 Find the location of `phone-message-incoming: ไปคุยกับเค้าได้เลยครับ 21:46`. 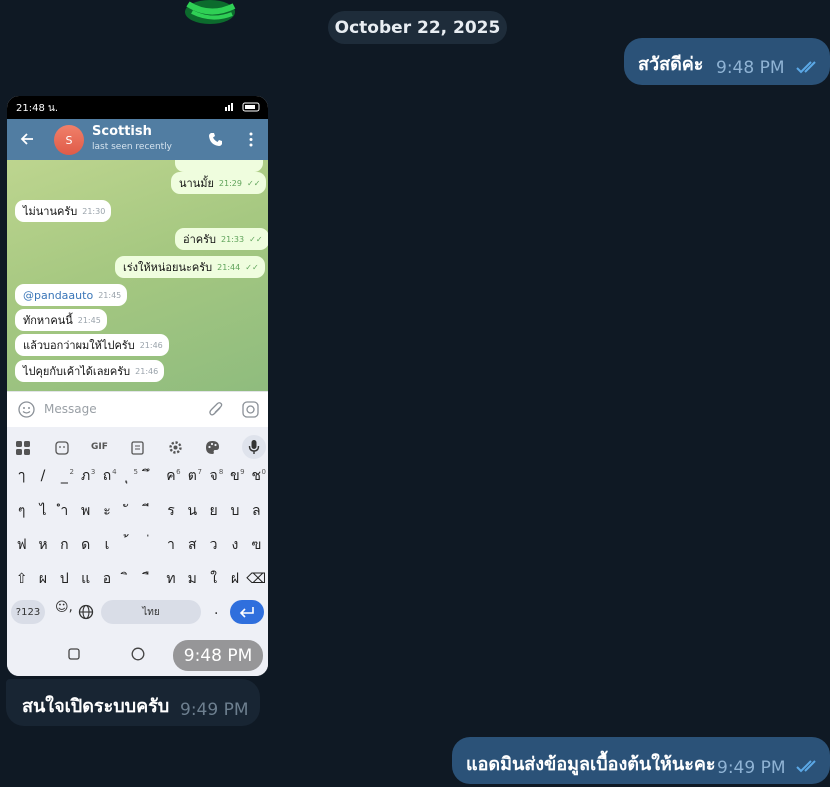

phone-message-incoming: ไปคุยกับเค้าได้เลยครับ 21:46 is located at coordinates (90, 371).